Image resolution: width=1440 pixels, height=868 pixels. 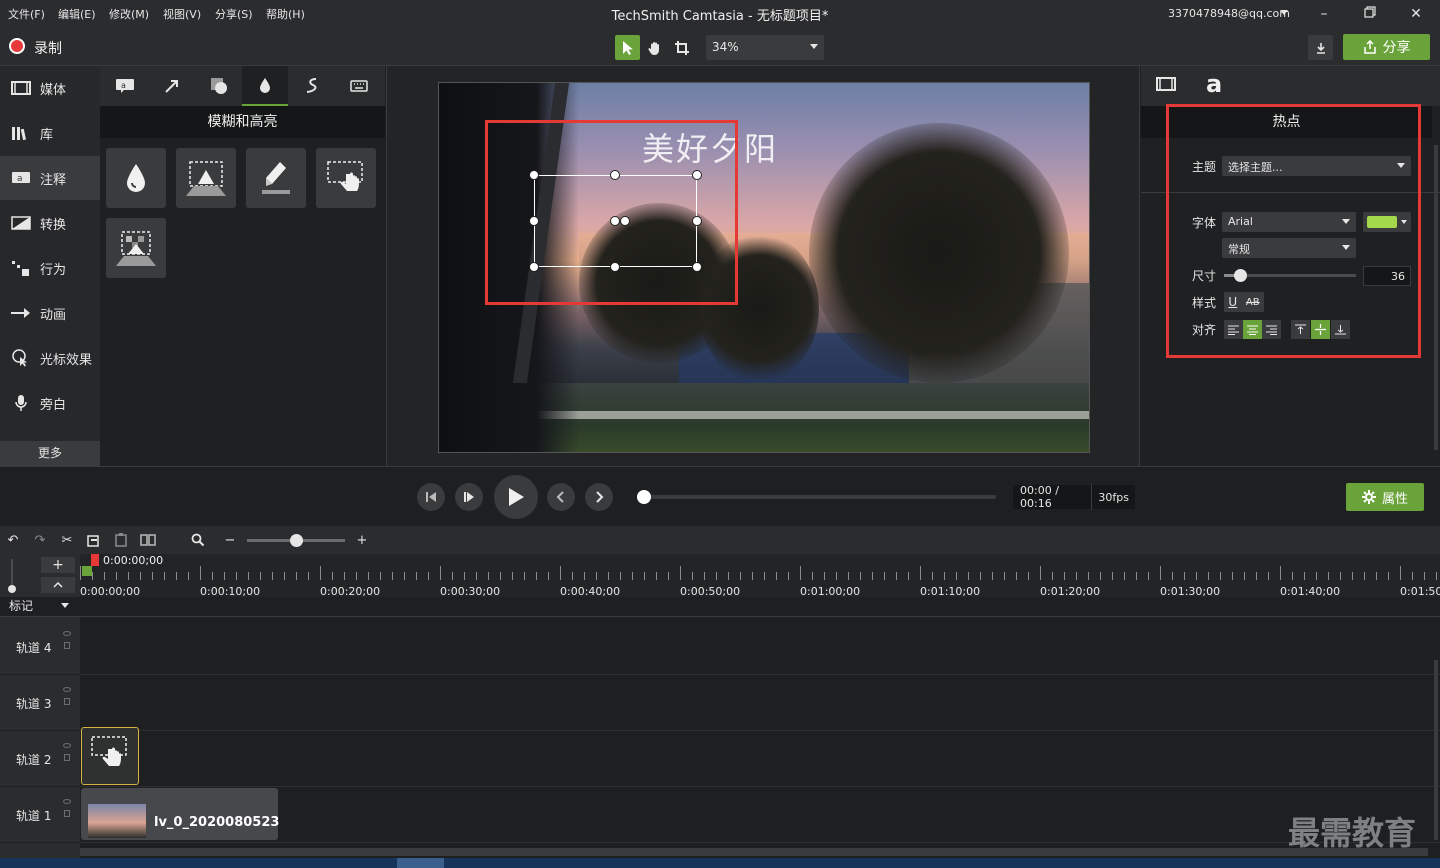 What do you see at coordinates (17, 46) in the screenshot?
I see `record-icon` at bounding box center [17, 46].